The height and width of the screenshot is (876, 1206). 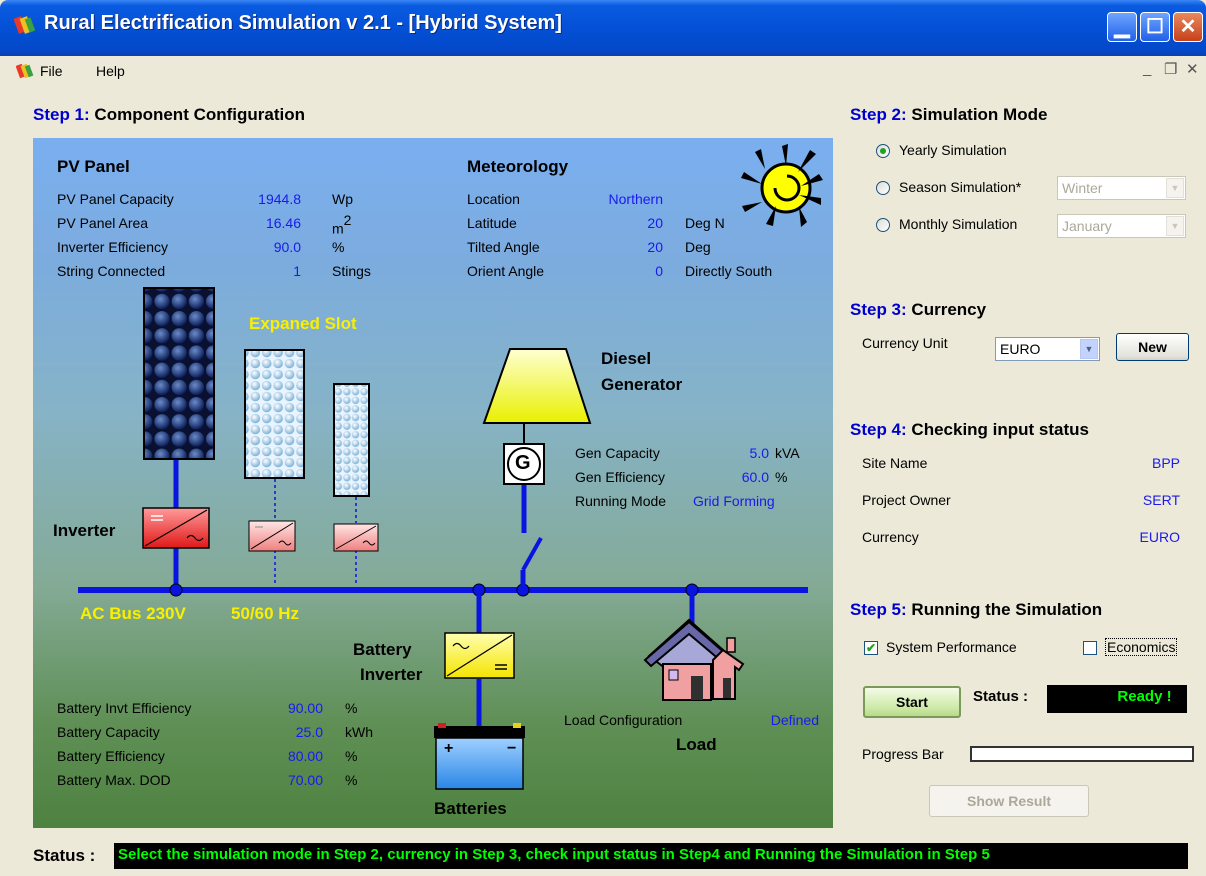 What do you see at coordinates (890, 537) in the screenshot?
I see `currency-status-label: Currency` at bounding box center [890, 537].